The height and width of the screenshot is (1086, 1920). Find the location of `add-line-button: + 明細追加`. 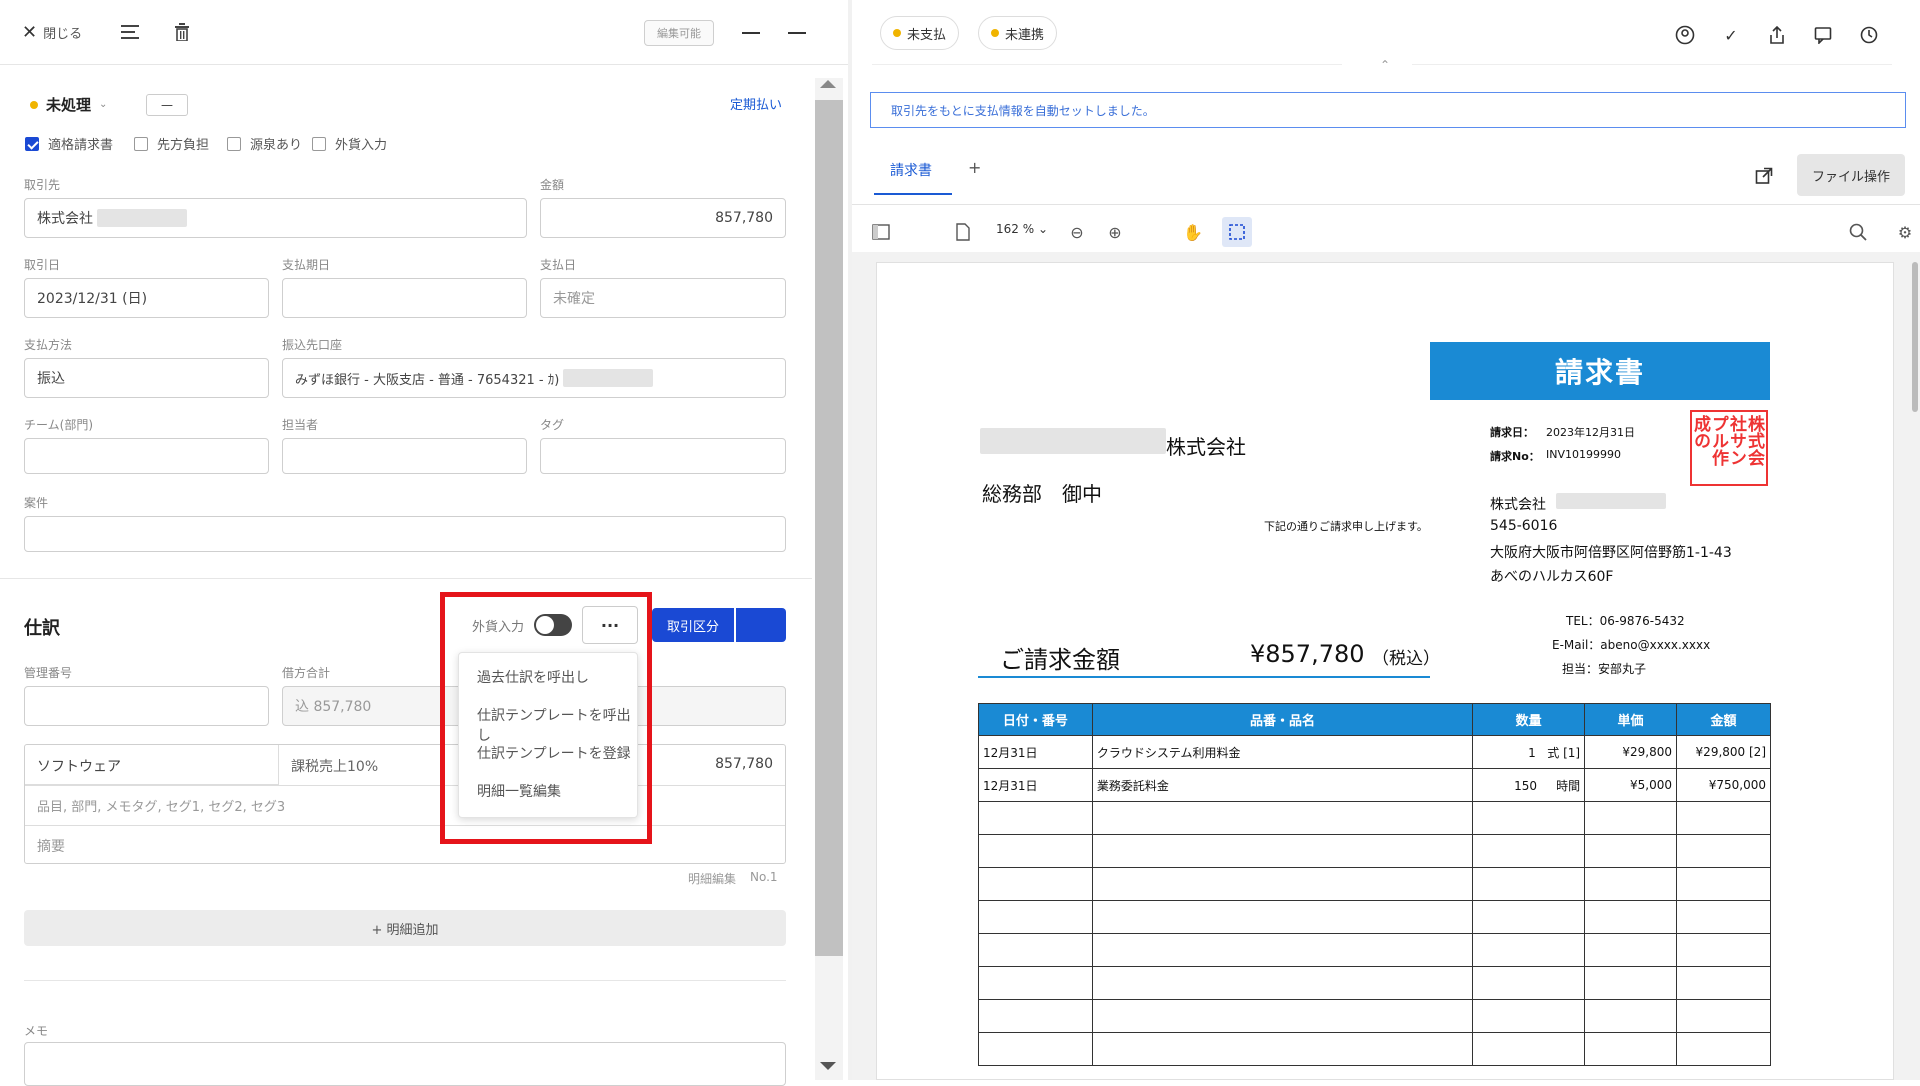

add-line-button: + 明細追加 is located at coordinates (405, 928).